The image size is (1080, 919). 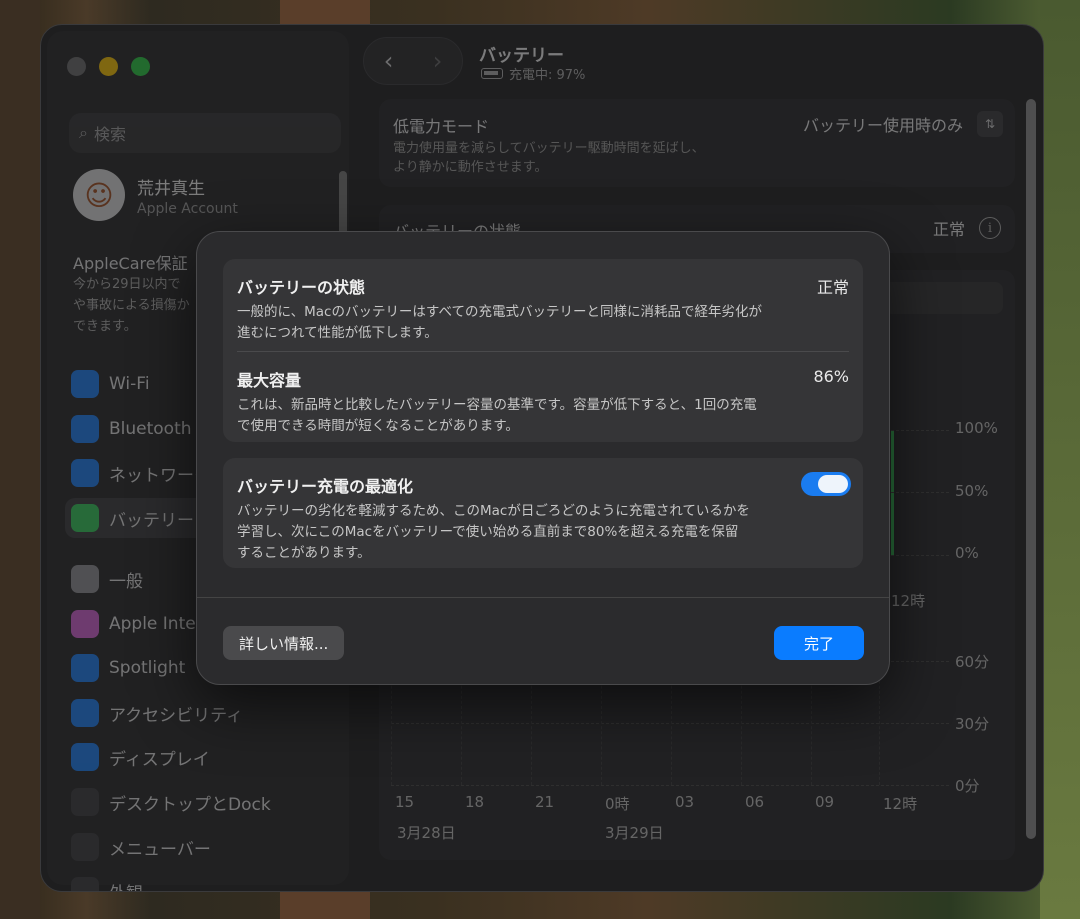 I want to click on x-tick-label: 0時, so click(x=617, y=804).